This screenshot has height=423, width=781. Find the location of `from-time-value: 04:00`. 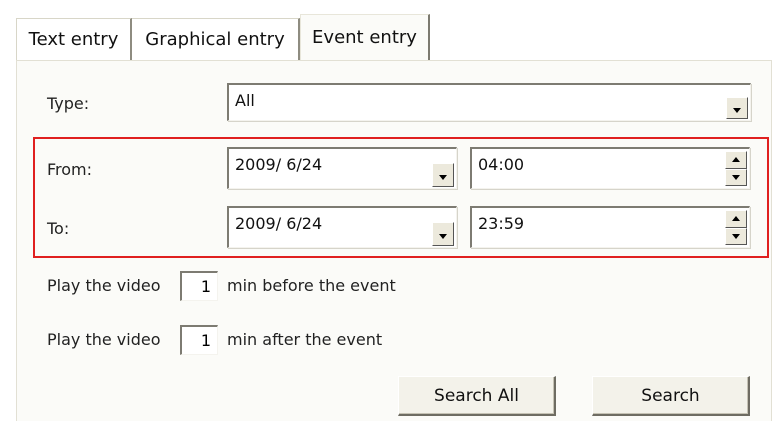

from-time-value: 04:00 is located at coordinates (501, 164).